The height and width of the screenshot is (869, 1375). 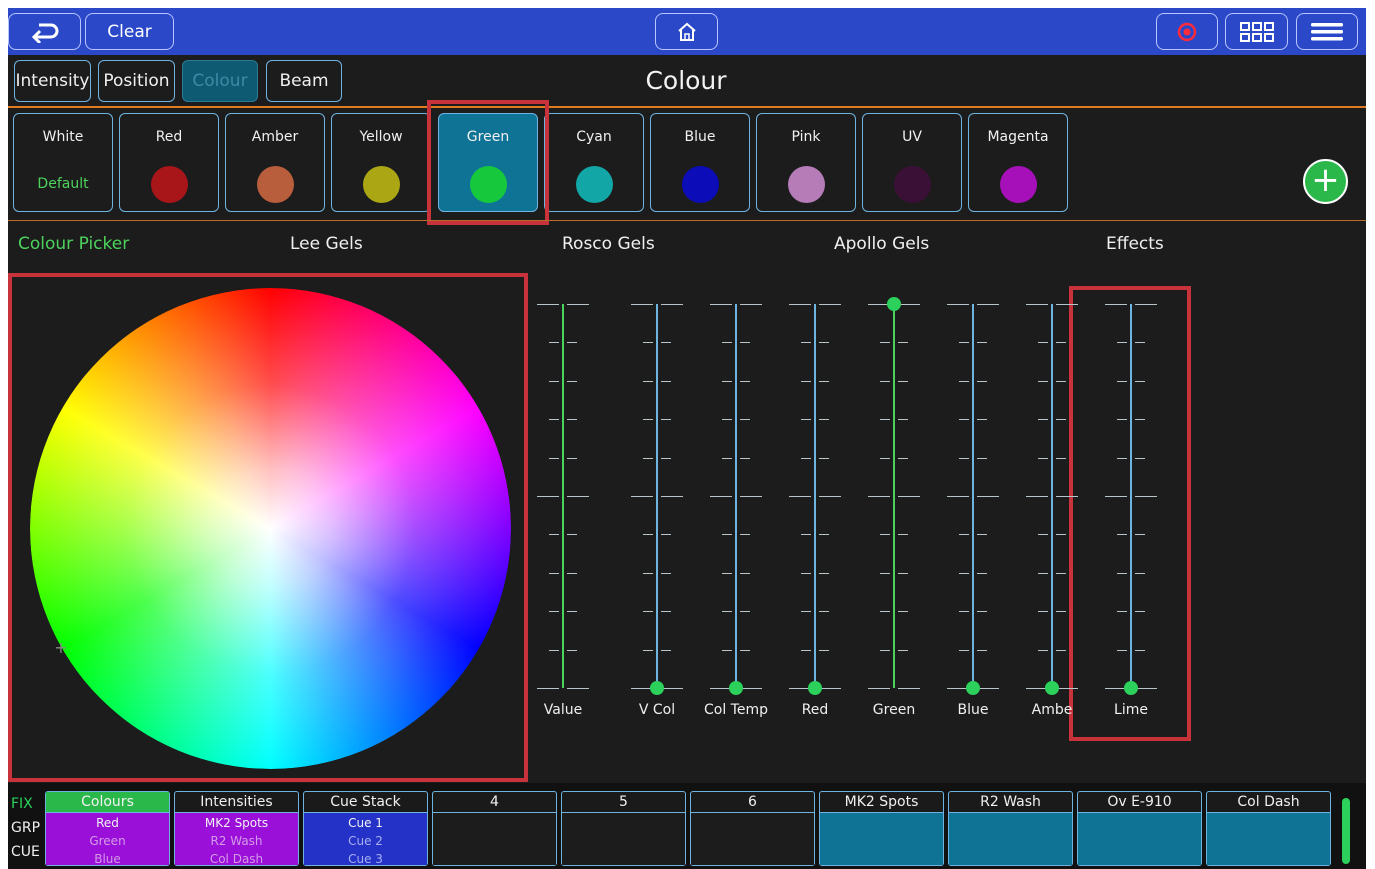 I want to click on tab-beam: Beam, so click(x=304, y=81).